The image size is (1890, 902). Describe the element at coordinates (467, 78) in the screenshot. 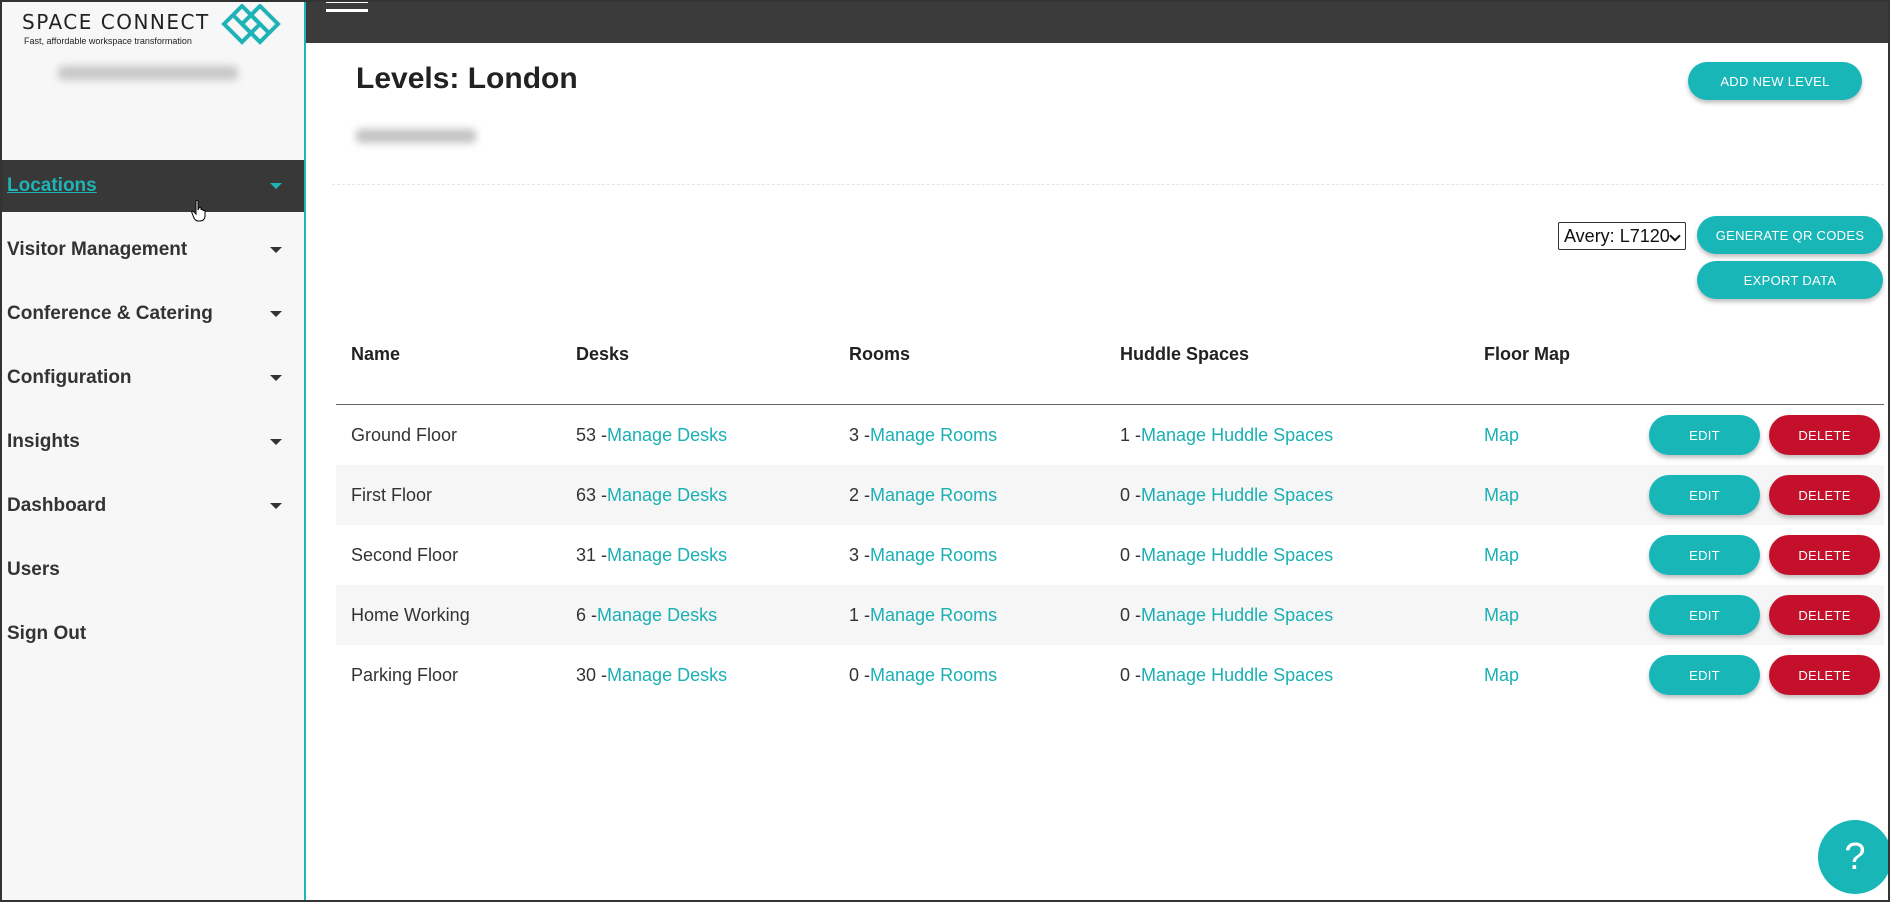

I see `page-title: Levels: London` at that location.